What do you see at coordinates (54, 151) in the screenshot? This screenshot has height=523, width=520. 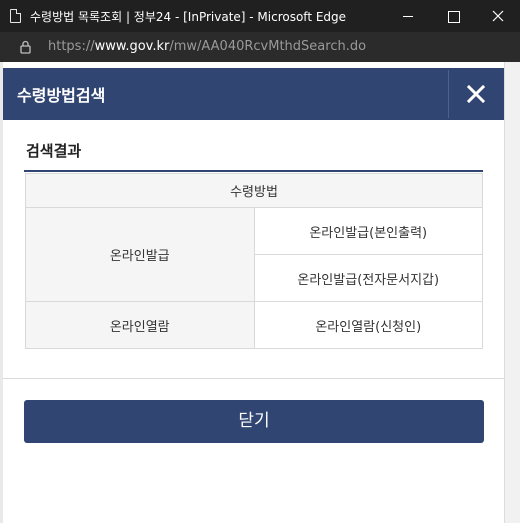 I see `section-title: 검색결과` at bounding box center [54, 151].